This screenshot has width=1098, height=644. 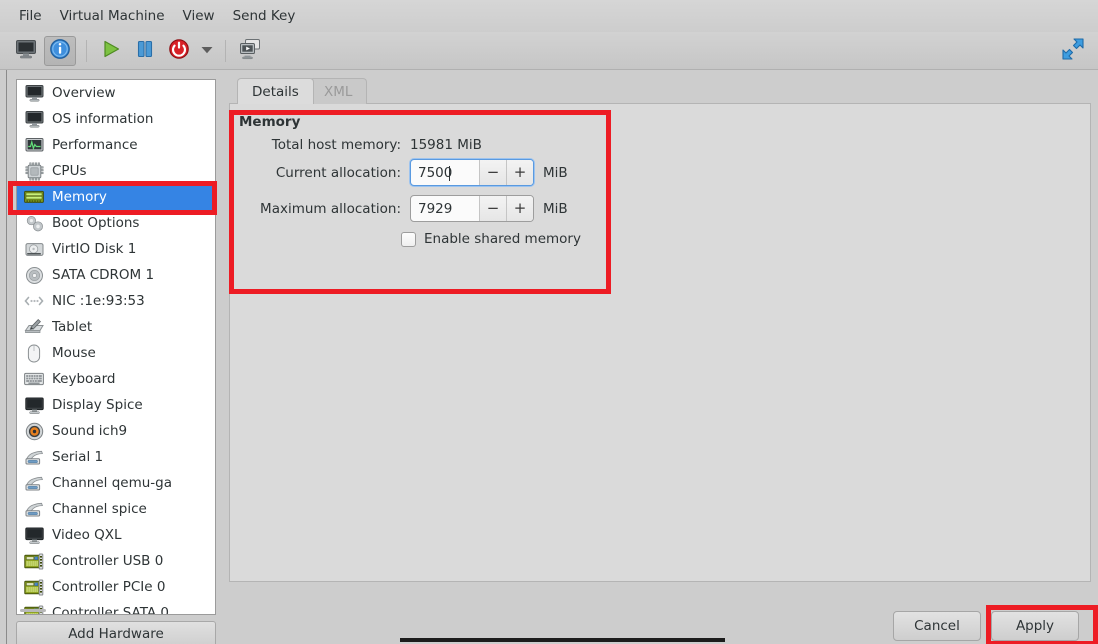 What do you see at coordinates (145, 51) in the screenshot?
I see `pause-vm-button` at bounding box center [145, 51].